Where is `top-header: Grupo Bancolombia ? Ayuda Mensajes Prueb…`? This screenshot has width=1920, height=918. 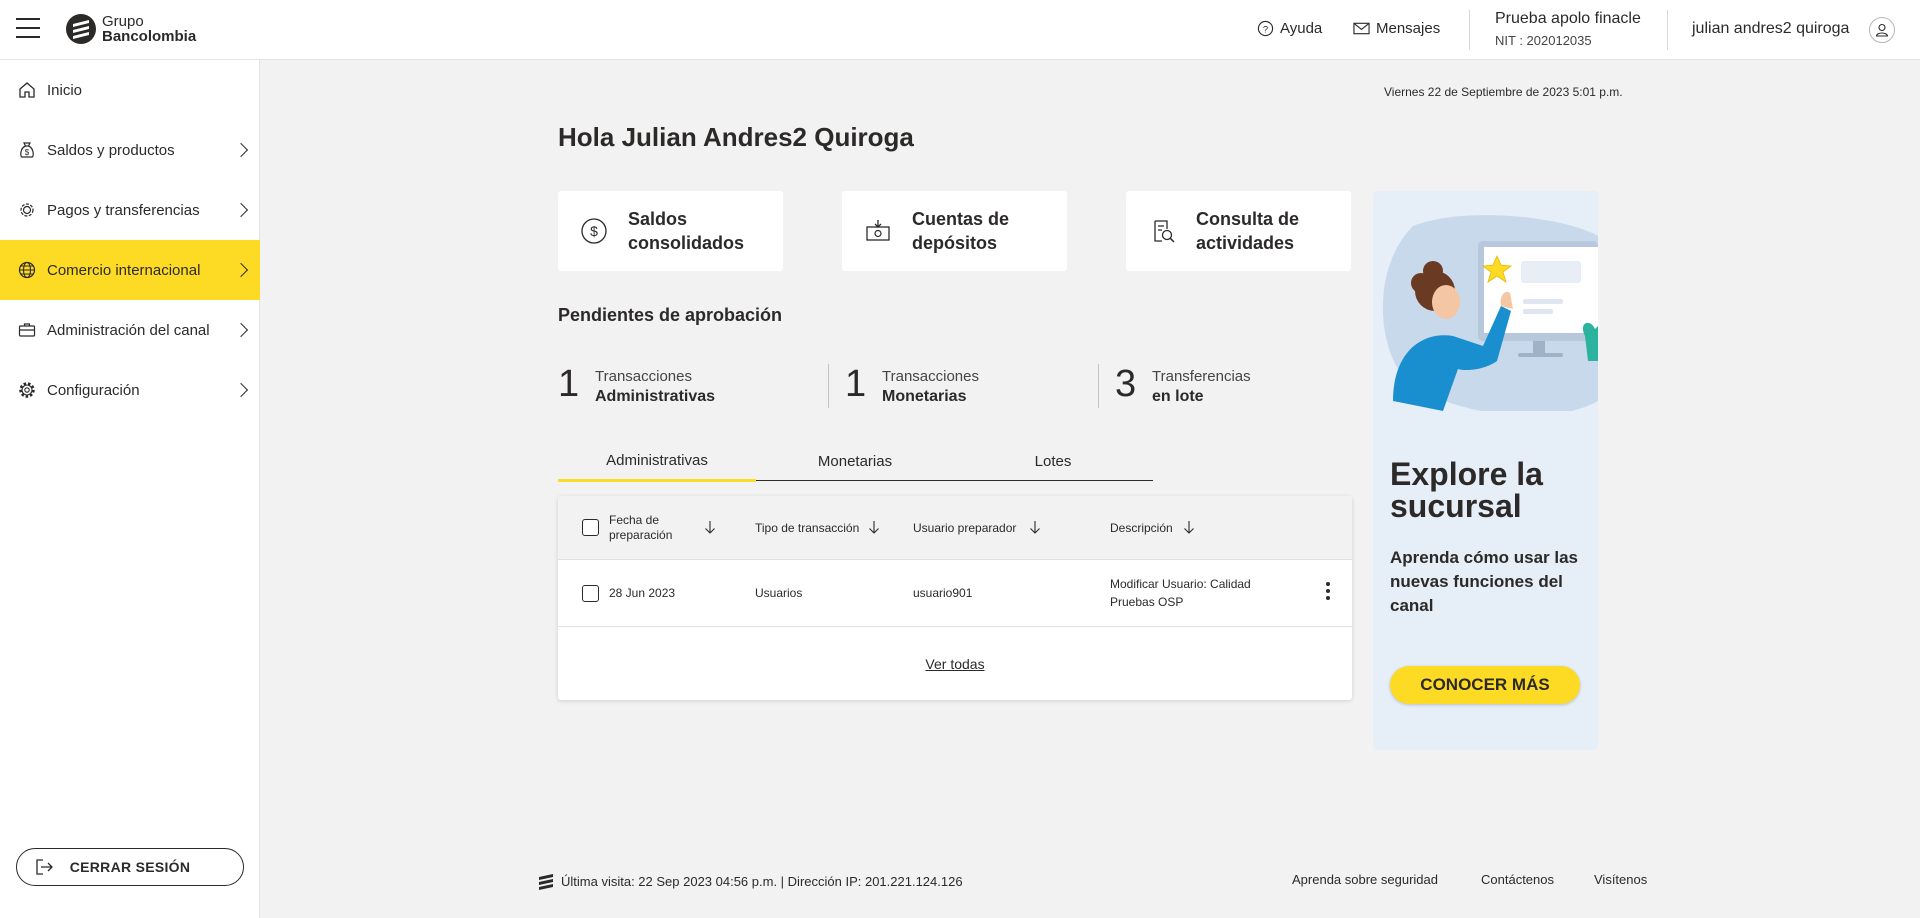 top-header: Grupo Bancolombia ? Ayuda Mensajes Prueb… is located at coordinates (960, 30).